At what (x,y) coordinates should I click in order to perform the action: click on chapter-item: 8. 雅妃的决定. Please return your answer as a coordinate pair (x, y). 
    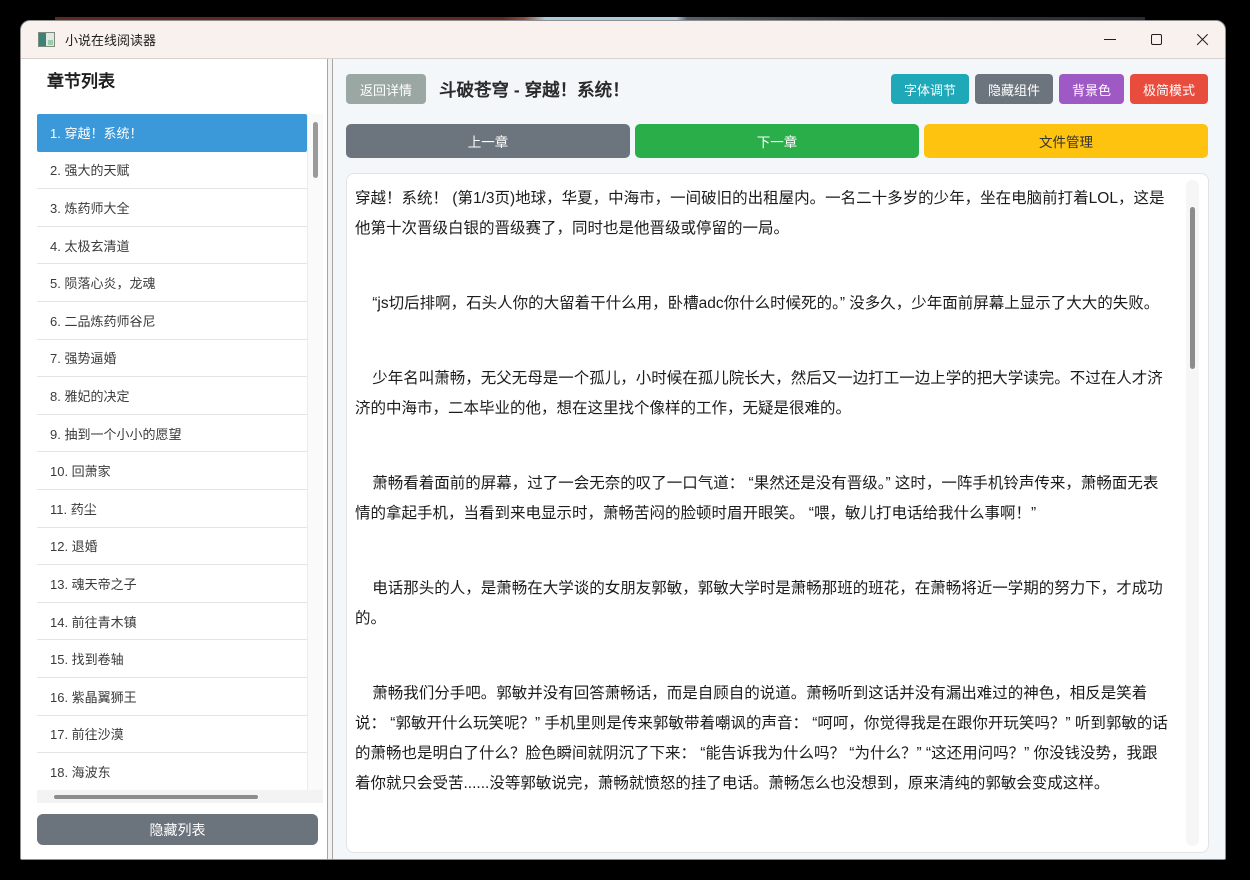
    Looking at the image, I should click on (172, 396).